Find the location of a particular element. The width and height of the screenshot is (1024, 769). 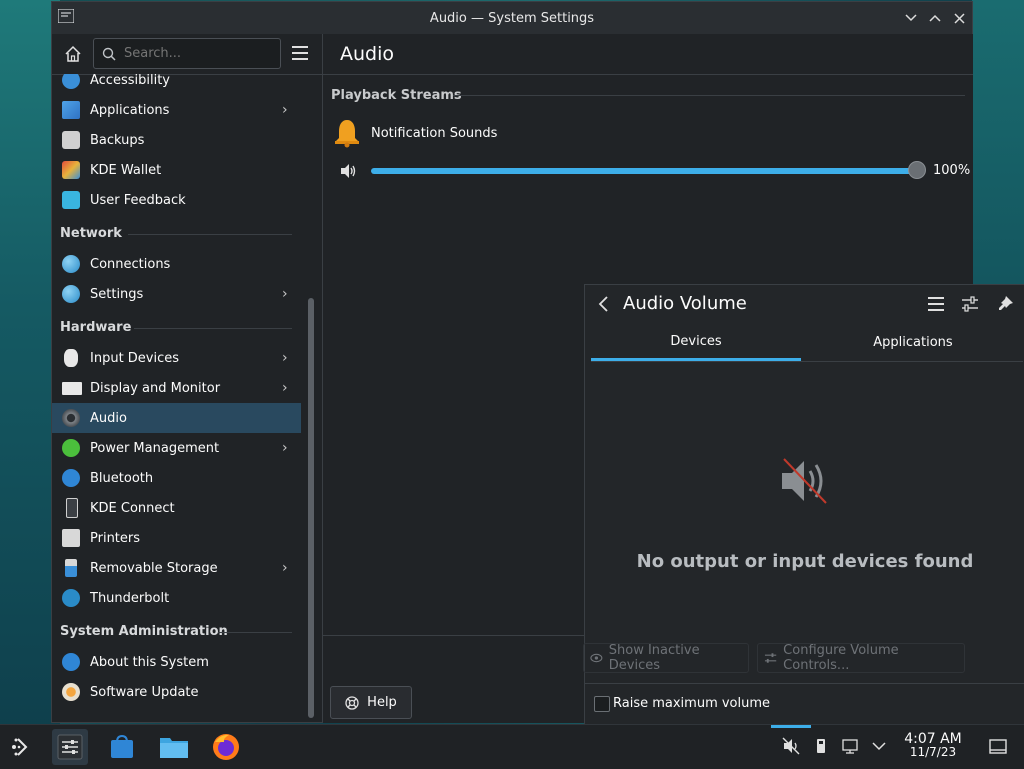

phone-icon is located at coordinates (72, 508).